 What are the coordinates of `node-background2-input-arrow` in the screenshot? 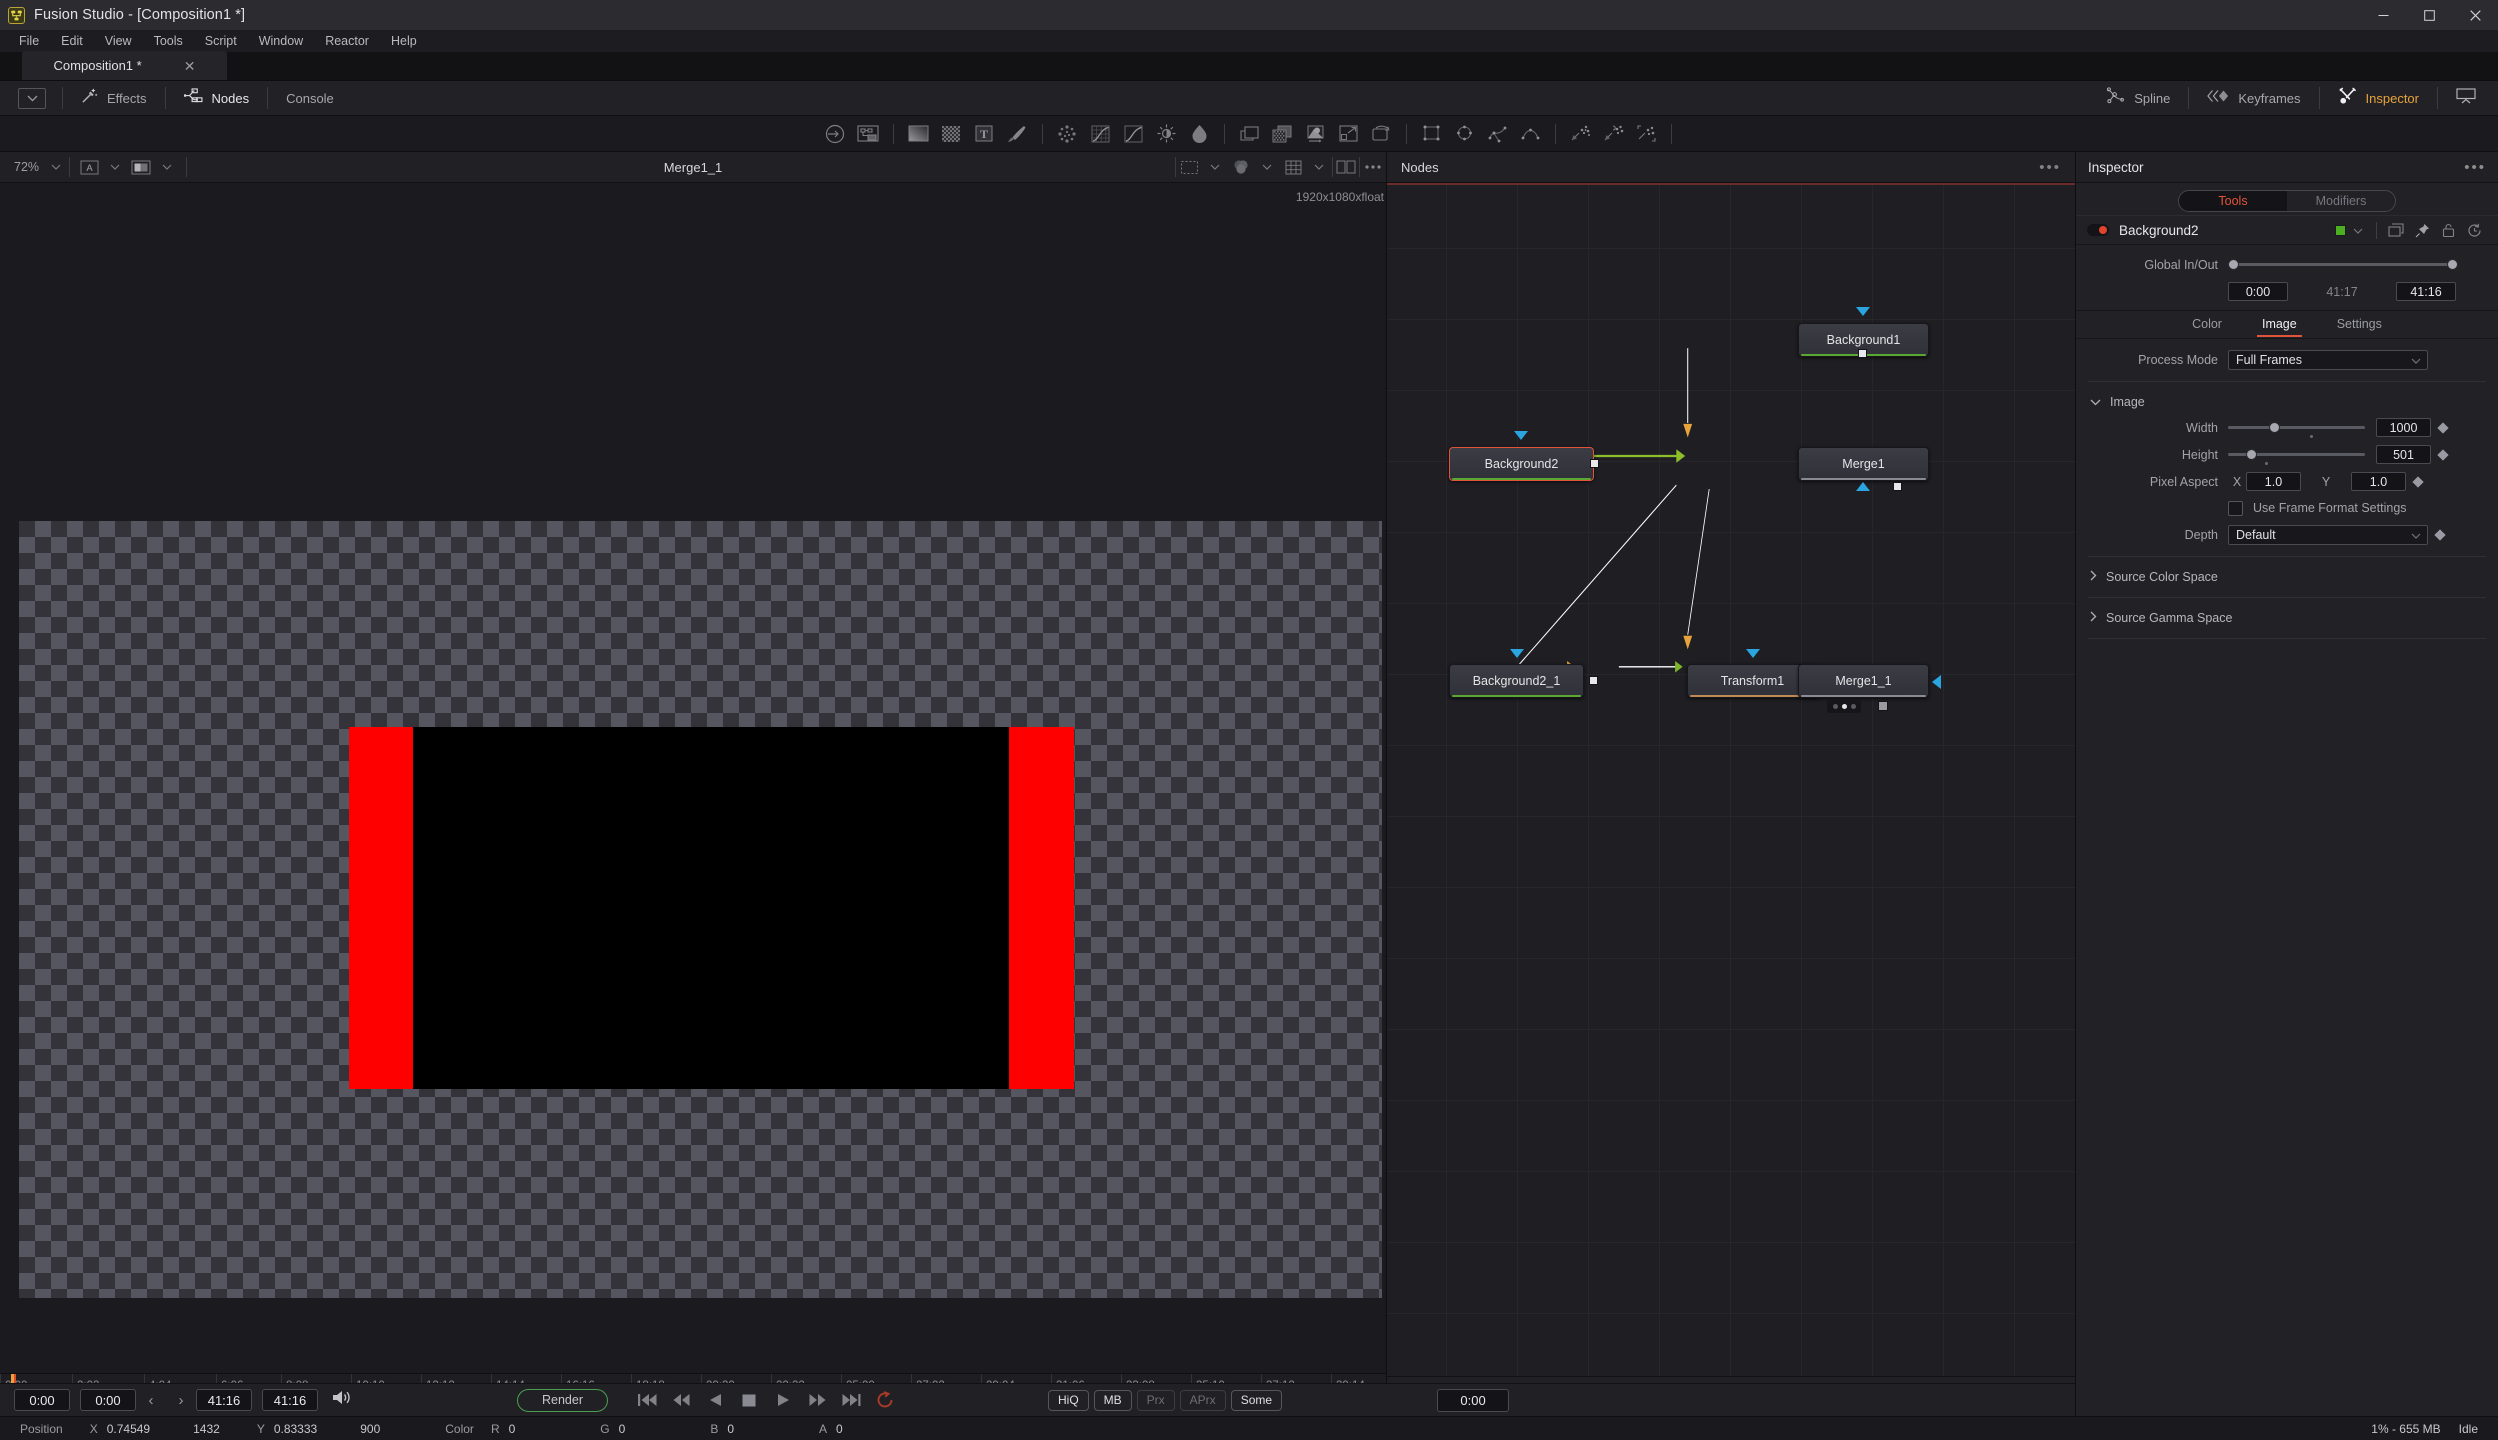 It's located at (1521, 435).